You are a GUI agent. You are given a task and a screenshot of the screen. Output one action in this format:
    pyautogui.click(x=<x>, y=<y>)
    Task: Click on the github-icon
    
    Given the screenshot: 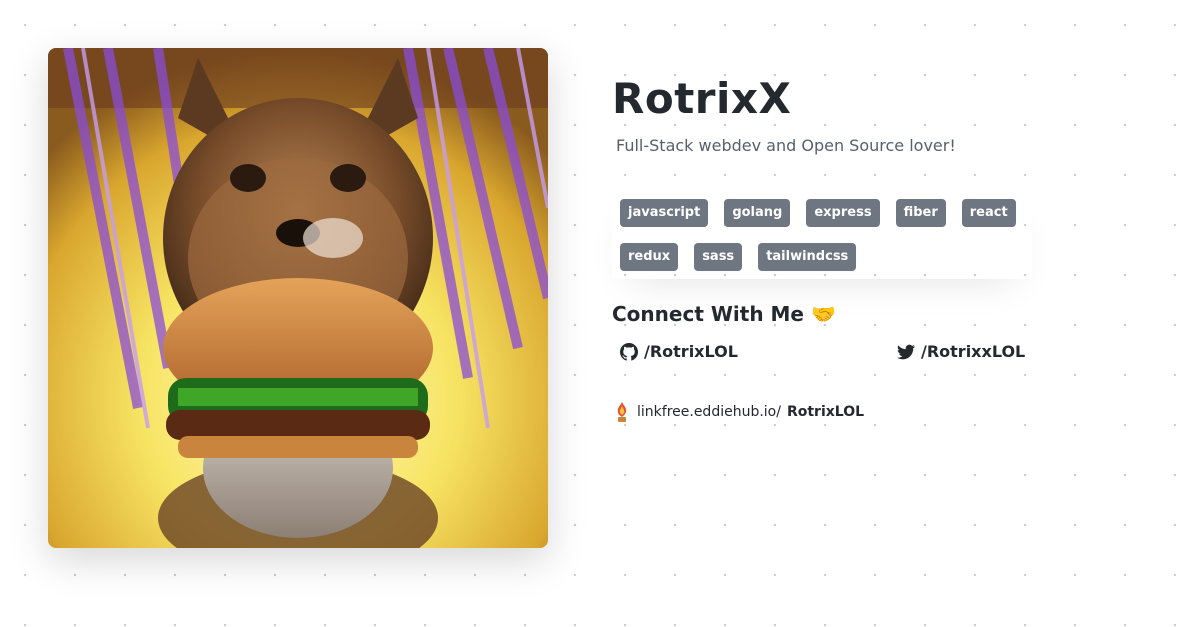 What is the action you would take?
    pyautogui.click(x=629, y=351)
    